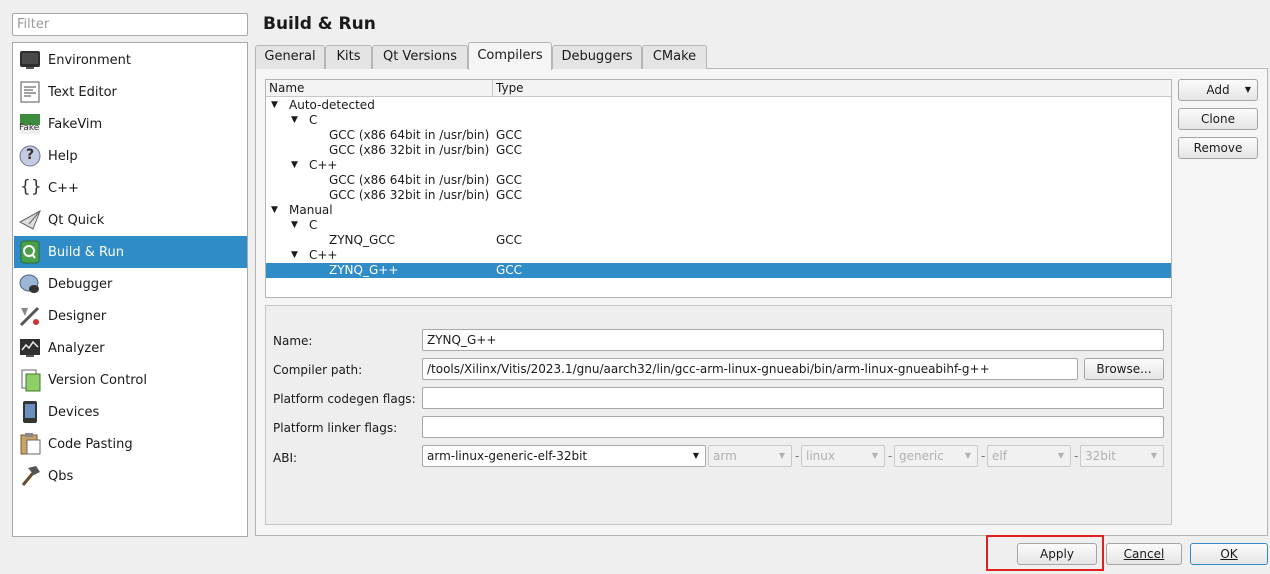 The width and height of the screenshot is (1270, 574). I want to click on abi-select: arm-linux-generic-elf-32bit ▼, so click(564, 456).